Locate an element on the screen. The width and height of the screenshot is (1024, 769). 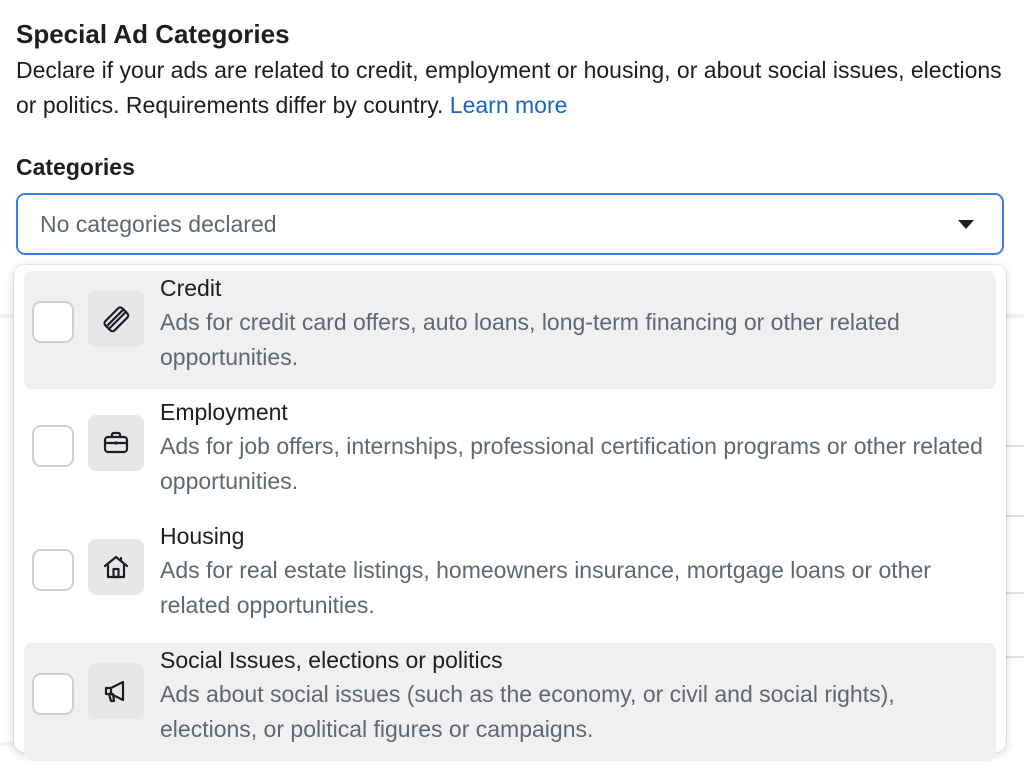
credit-card-icon is located at coordinates (116, 319).